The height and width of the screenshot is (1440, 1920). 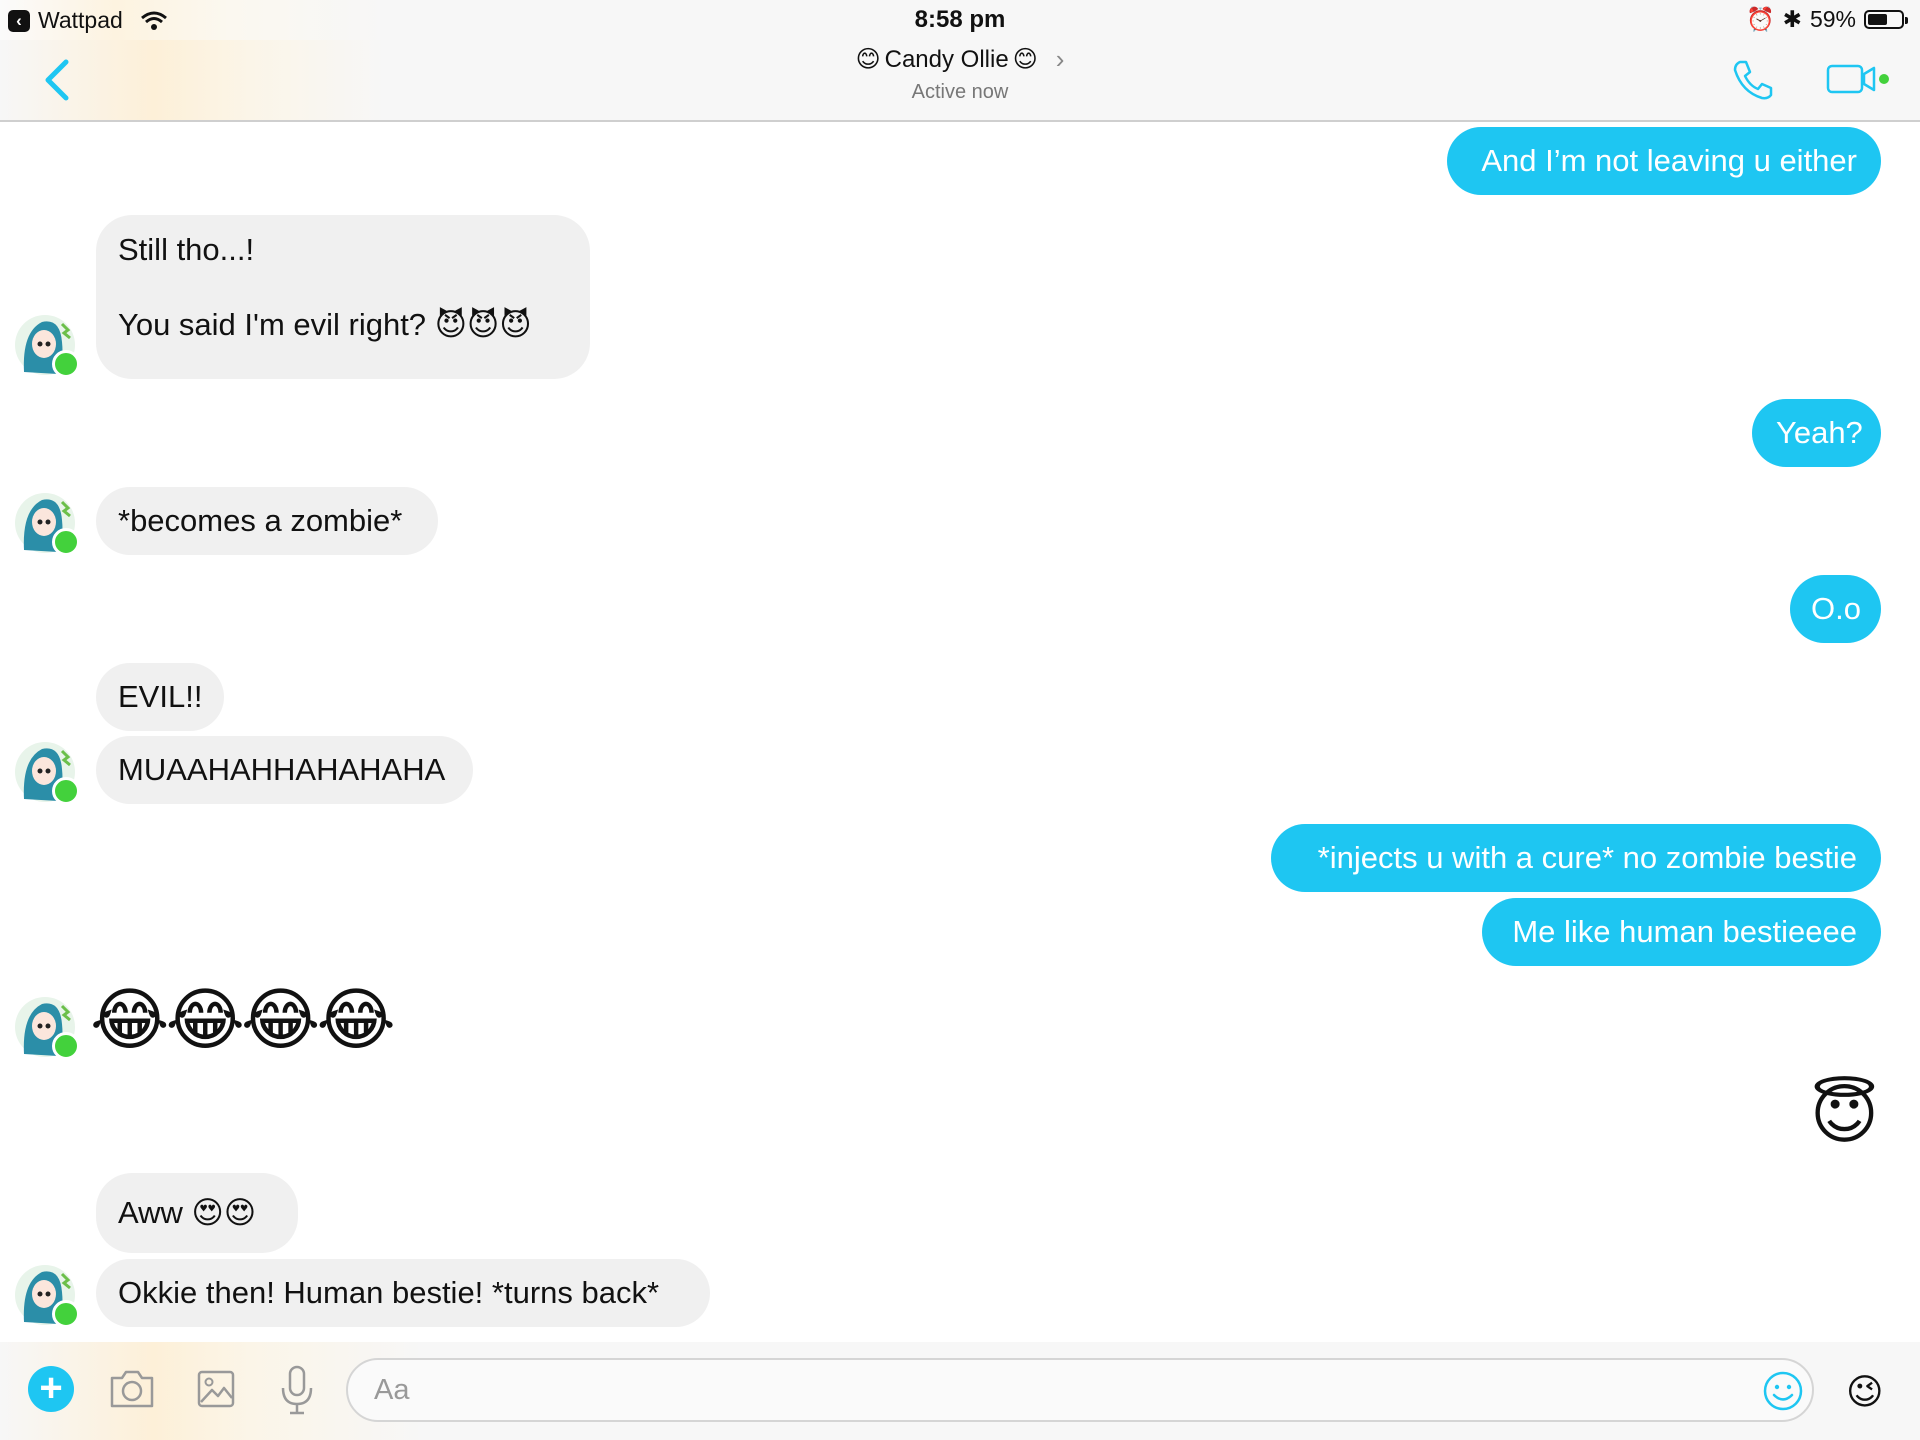 I want to click on incoming-message: EVIL!!, so click(x=160, y=697).